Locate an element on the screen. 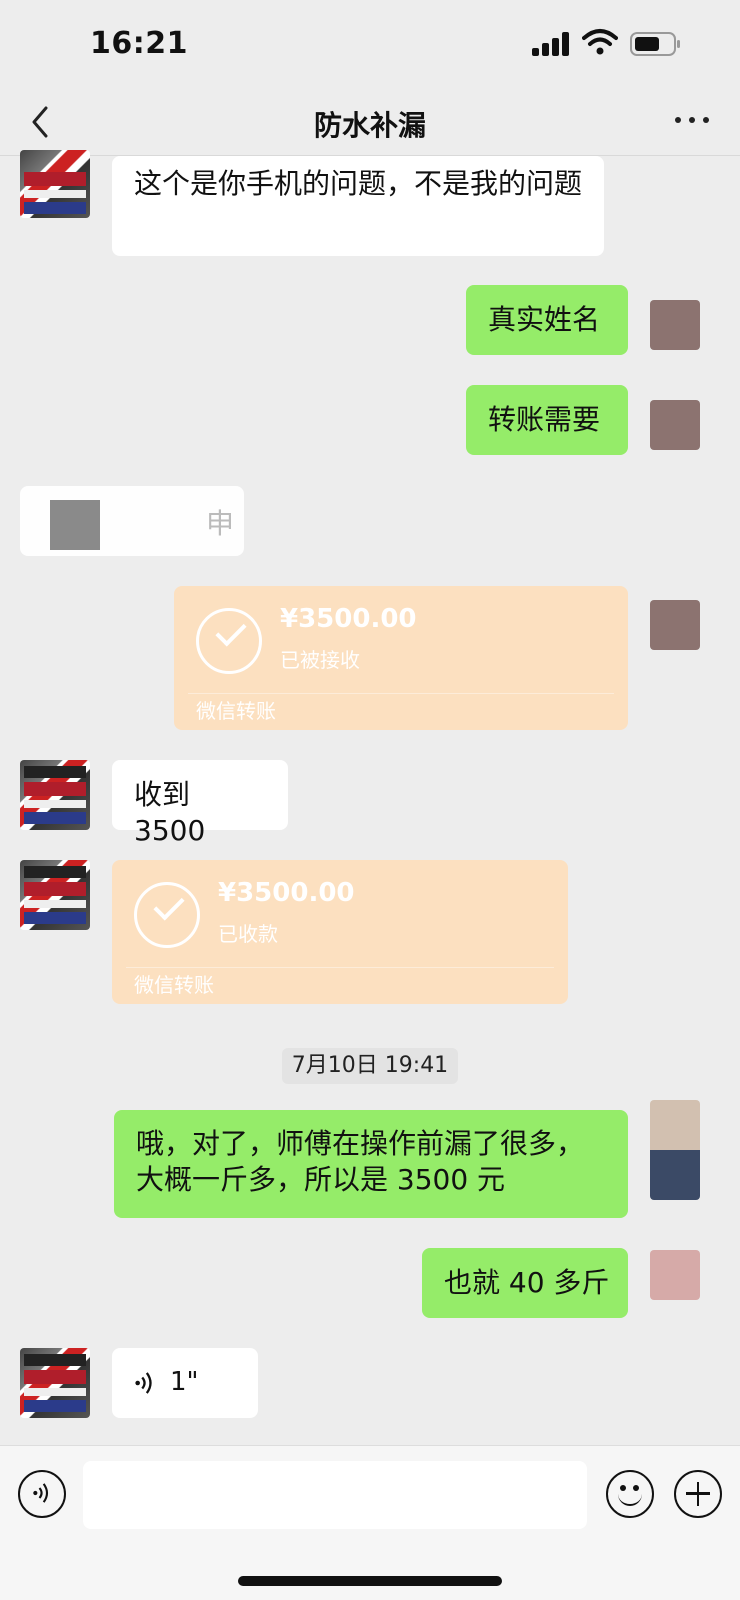 The image size is (740, 1600). chat-header: 防水补漏 is located at coordinates (370, 123).